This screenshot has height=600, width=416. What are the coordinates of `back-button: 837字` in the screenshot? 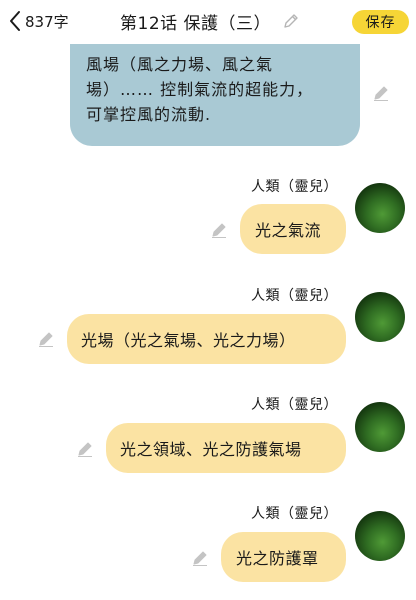 It's located at (38, 21).